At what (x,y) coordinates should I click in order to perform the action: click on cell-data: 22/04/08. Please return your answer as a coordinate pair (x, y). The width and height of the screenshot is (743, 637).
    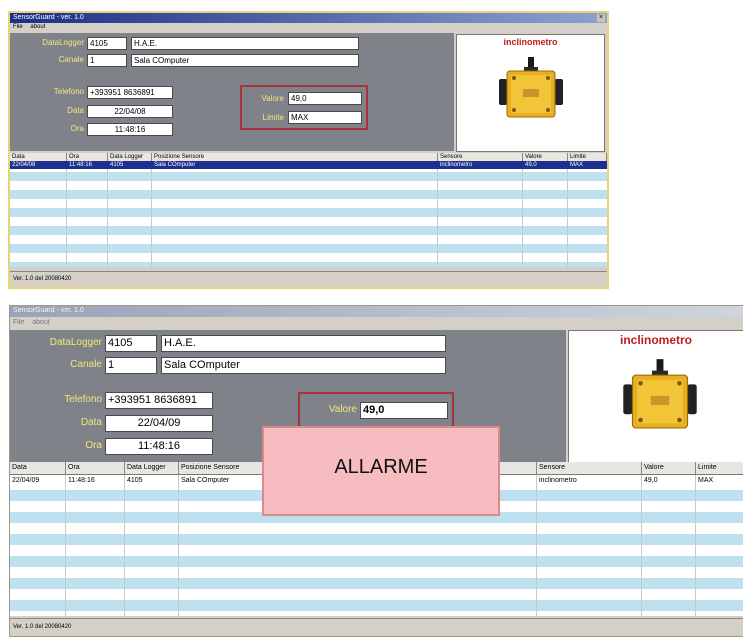
    Looking at the image, I should click on (24, 165).